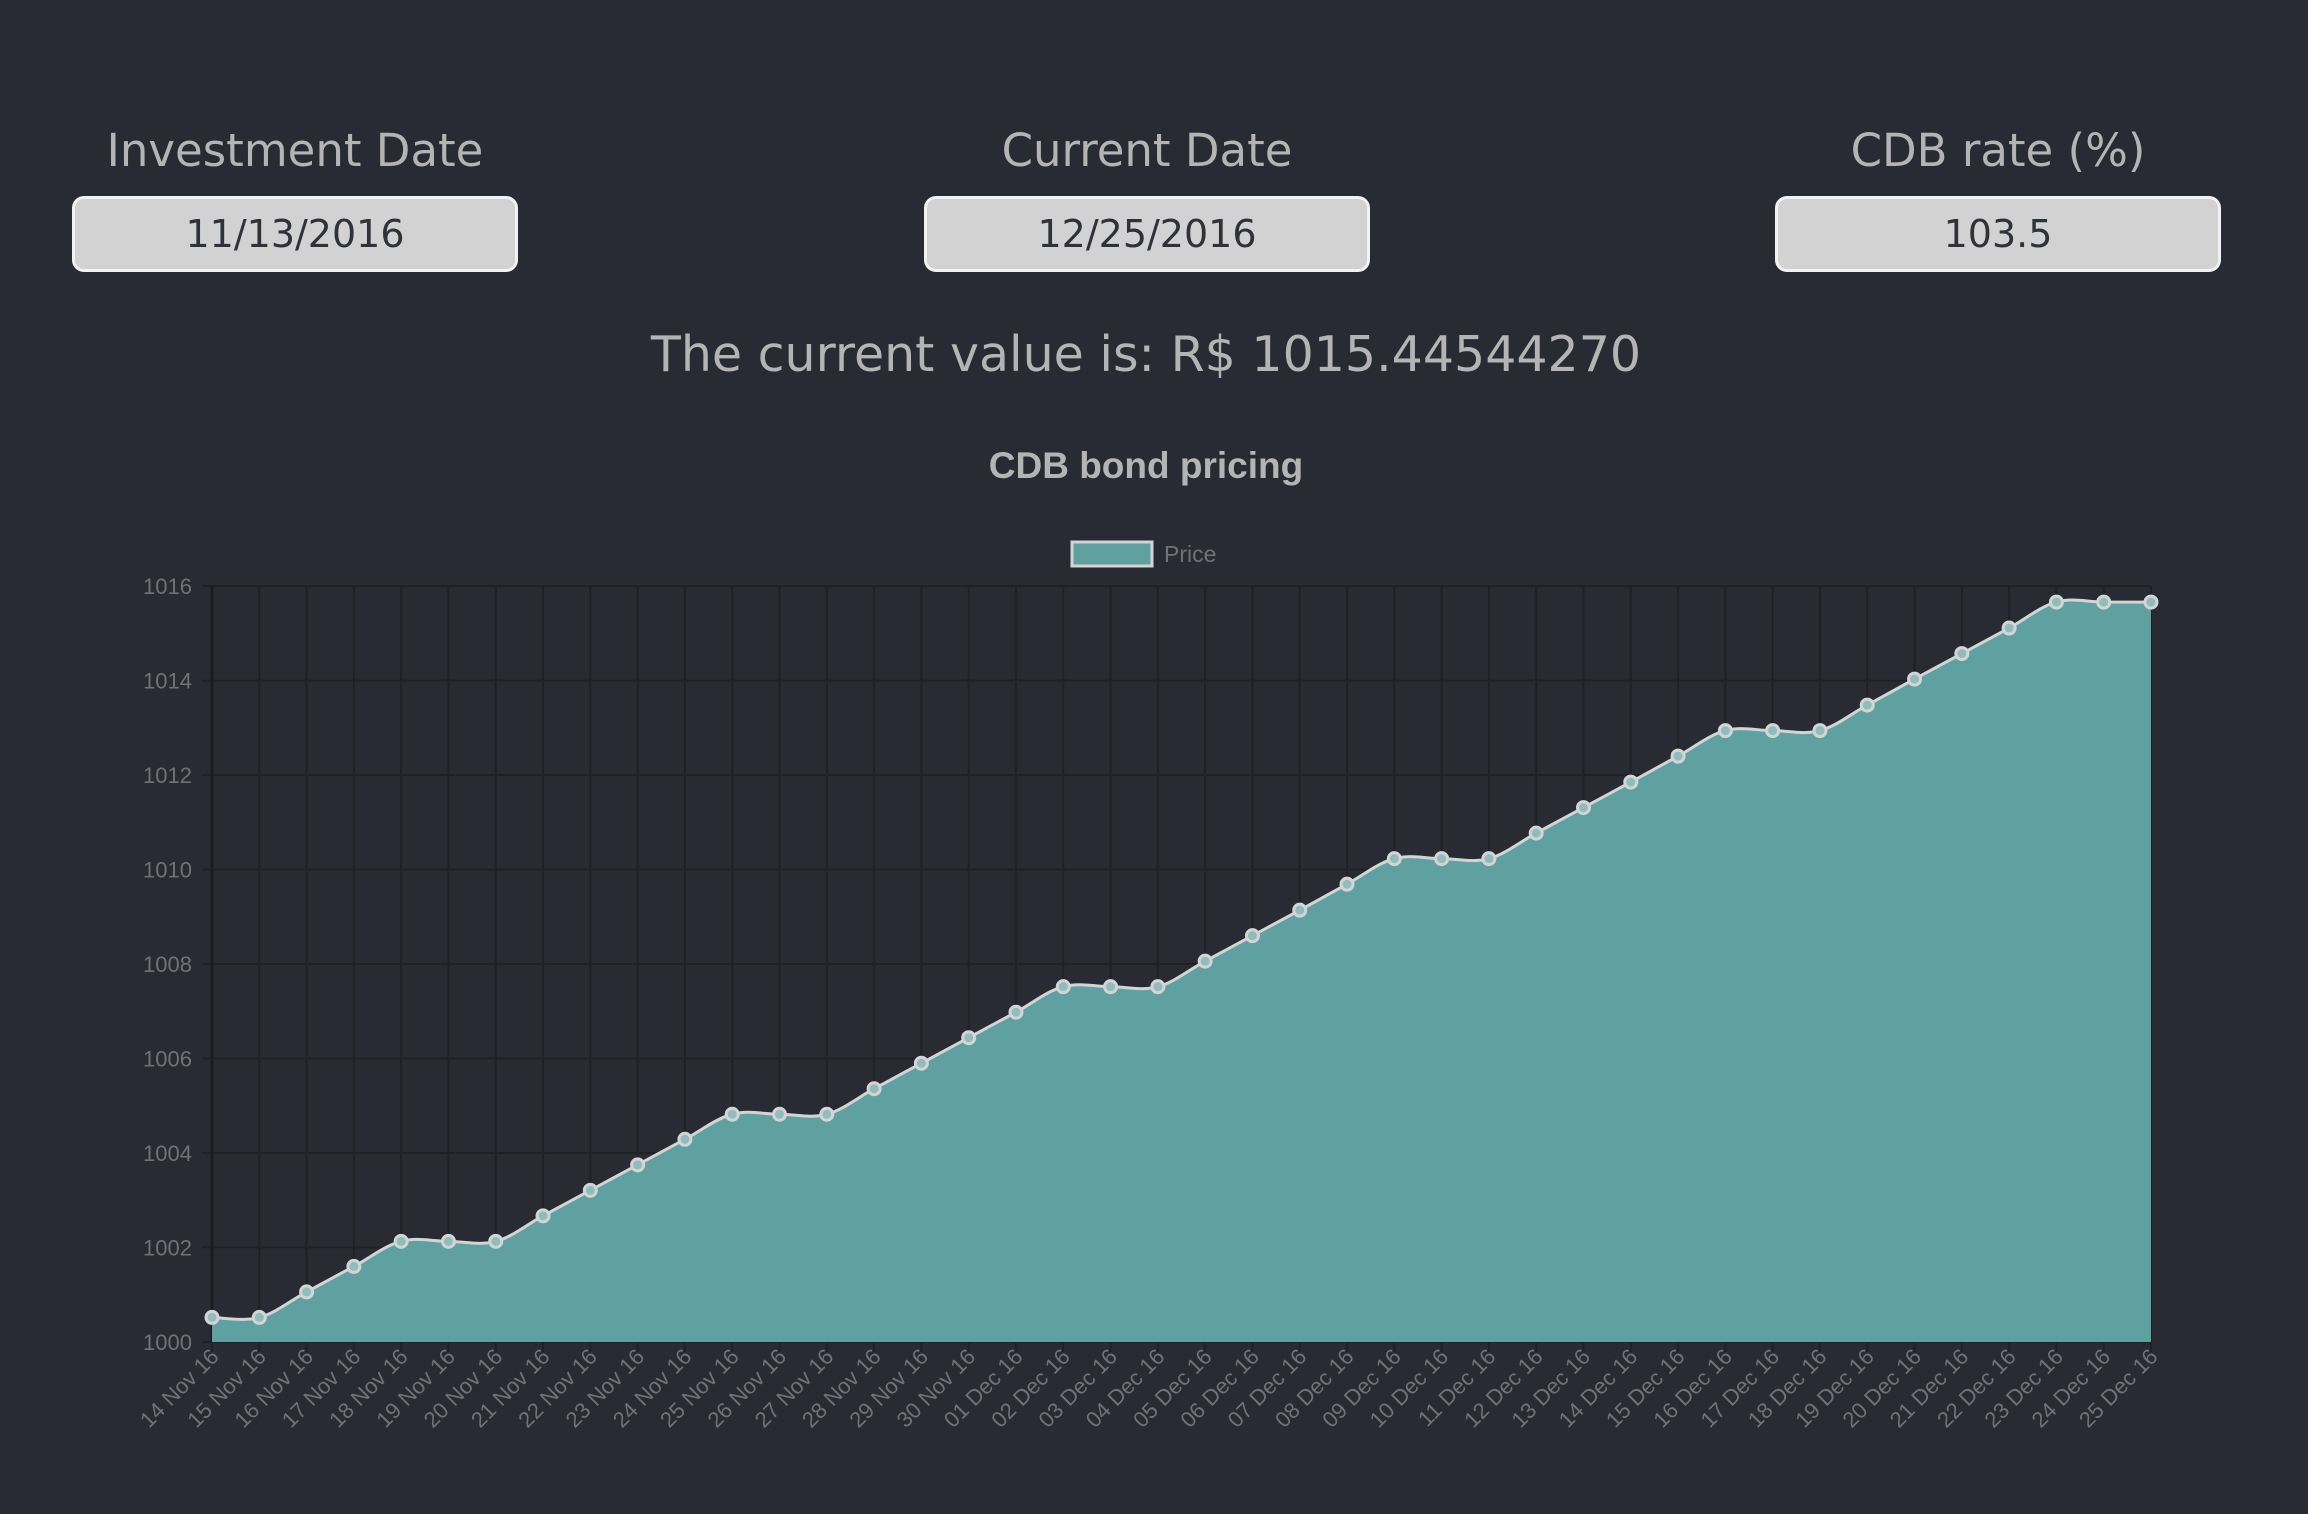 The width and height of the screenshot is (2308, 1514). I want to click on investment-date-input, so click(295, 234).